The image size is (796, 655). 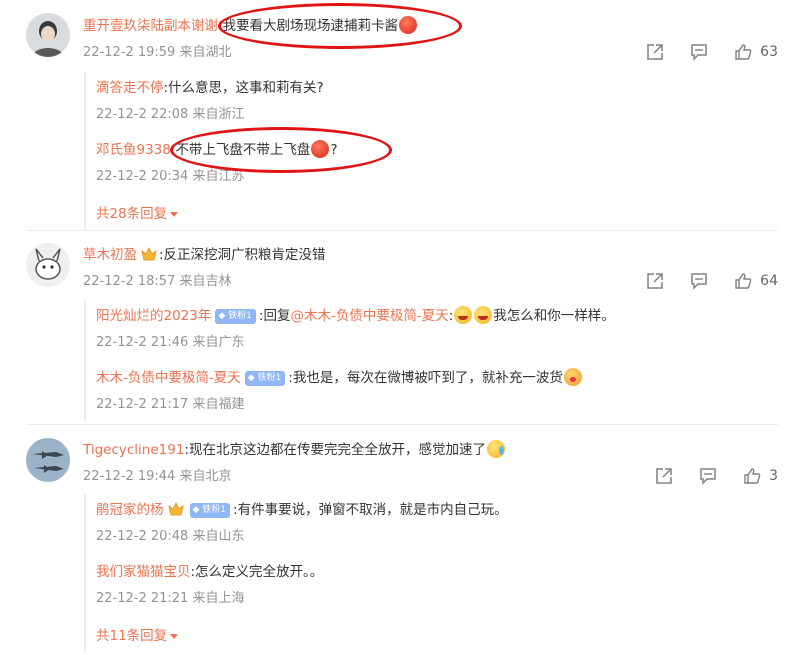 I want to click on like-count: 3, so click(x=773, y=476).